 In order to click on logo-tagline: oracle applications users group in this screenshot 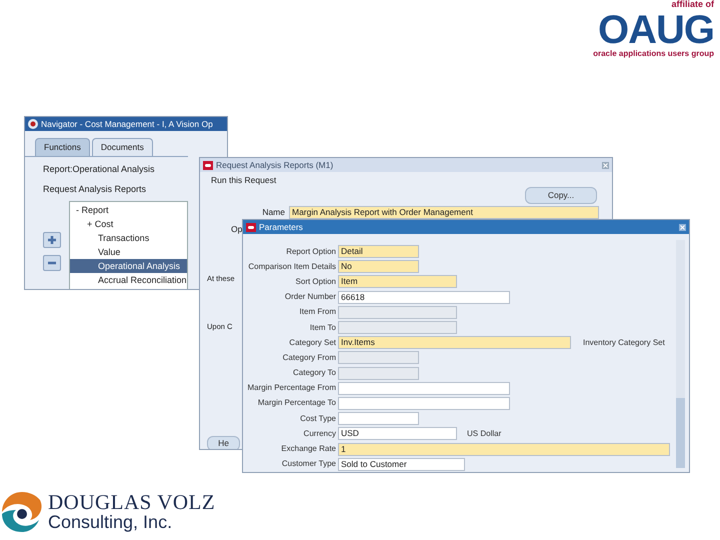, I will do `click(653, 54)`.